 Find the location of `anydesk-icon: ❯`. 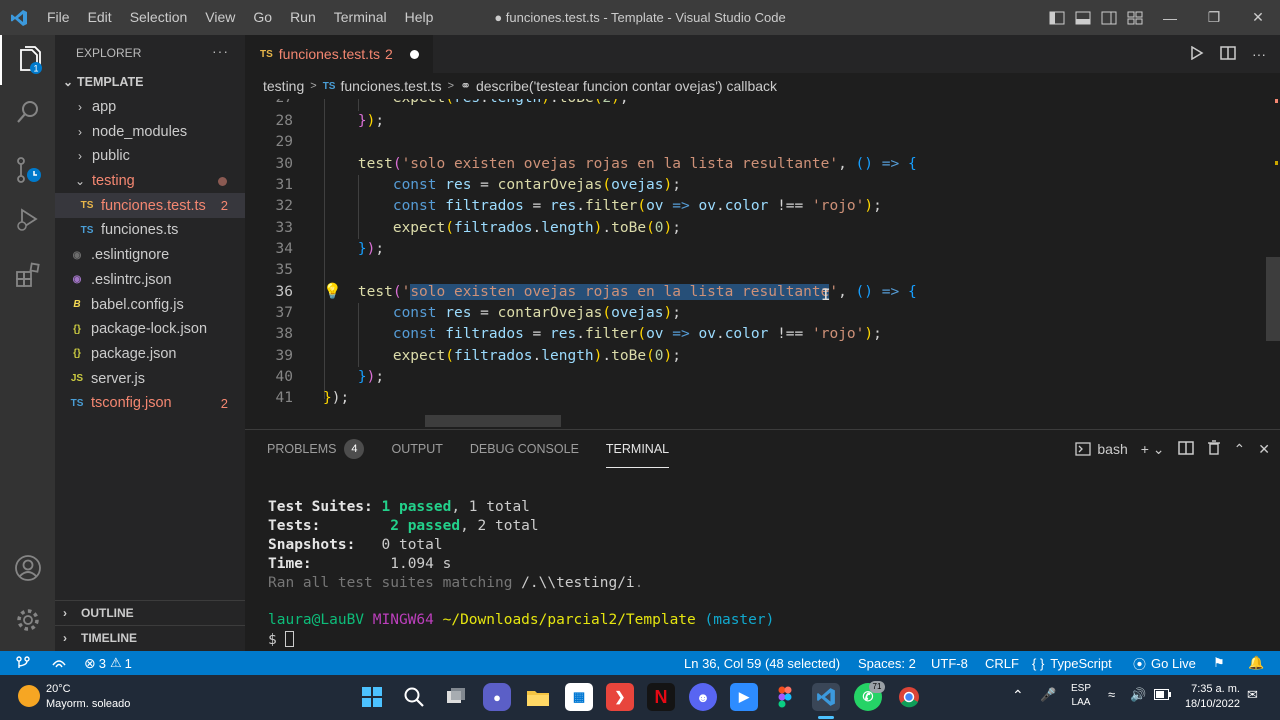

anydesk-icon: ❯ is located at coordinates (620, 697).